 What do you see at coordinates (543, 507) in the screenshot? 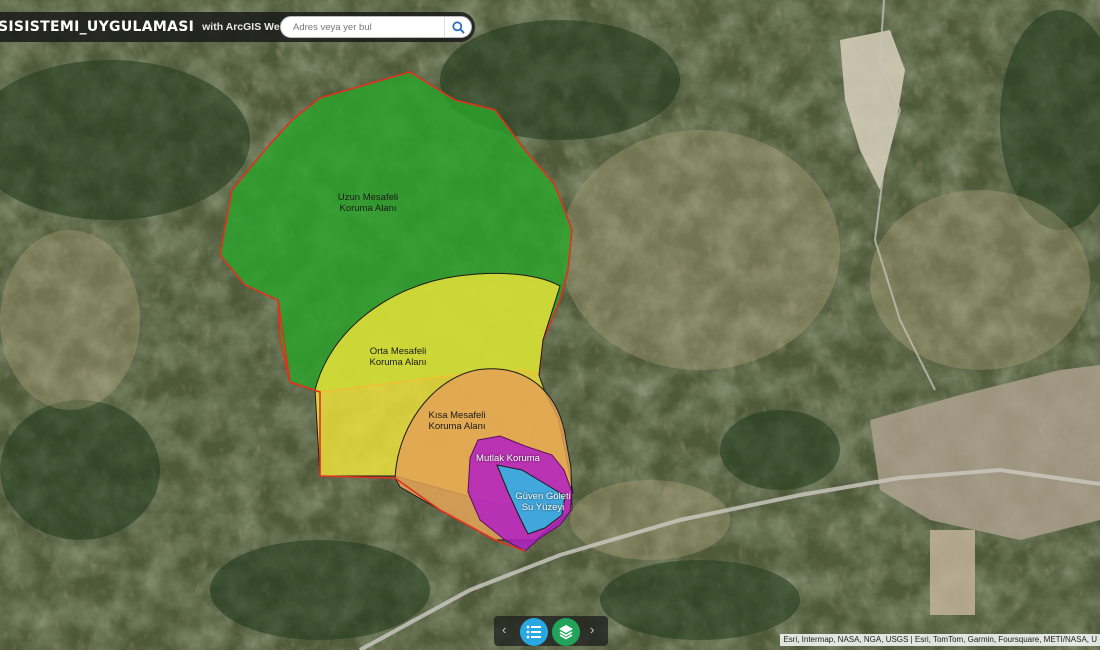
I see `label-line-2: Su Yüzeyi` at bounding box center [543, 507].